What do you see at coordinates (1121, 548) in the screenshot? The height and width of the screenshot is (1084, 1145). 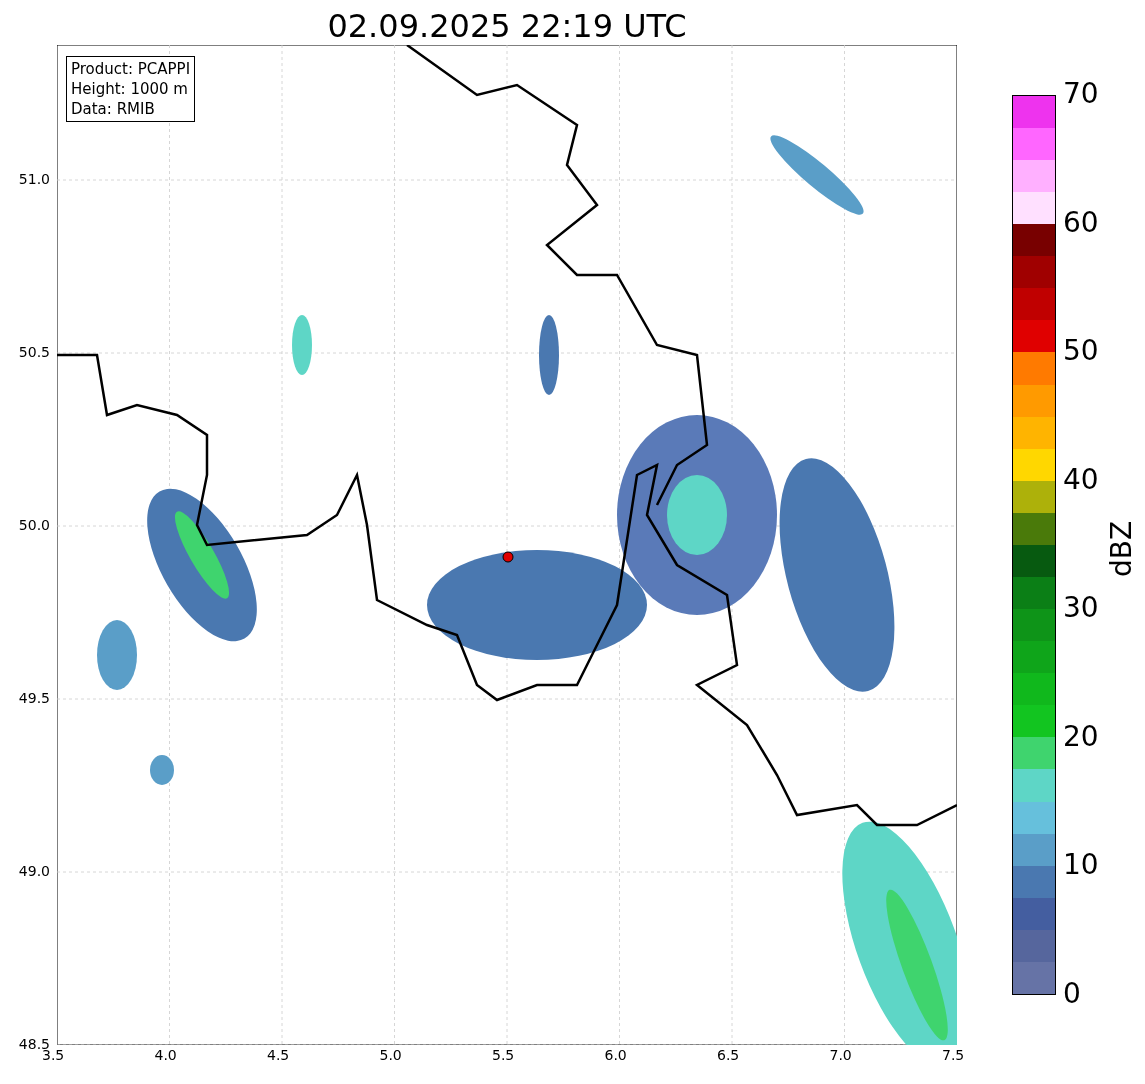 I see `colorbar-label: dBZ` at bounding box center [1121, 548].